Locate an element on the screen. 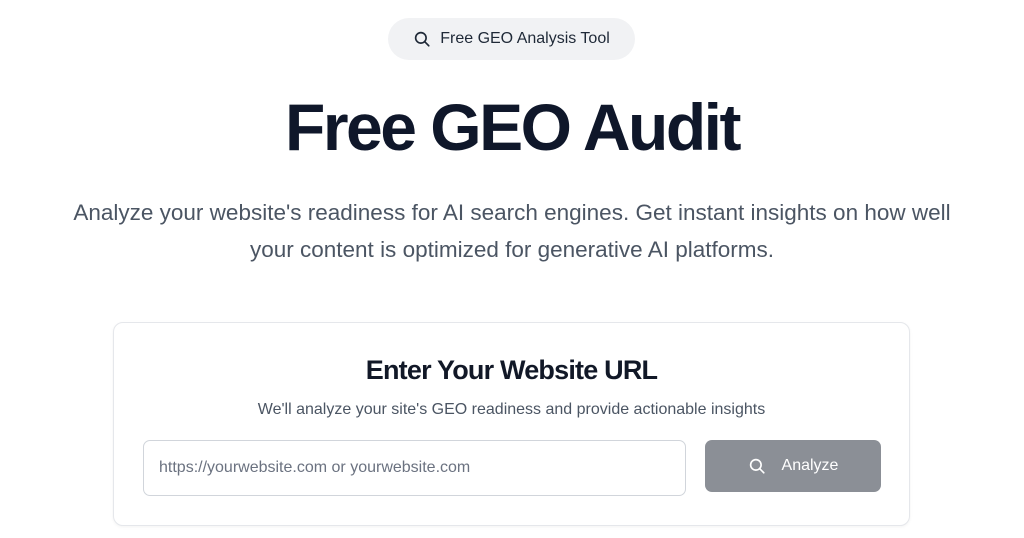  analyze-button: Analyze is located at coordinates (793, 466).